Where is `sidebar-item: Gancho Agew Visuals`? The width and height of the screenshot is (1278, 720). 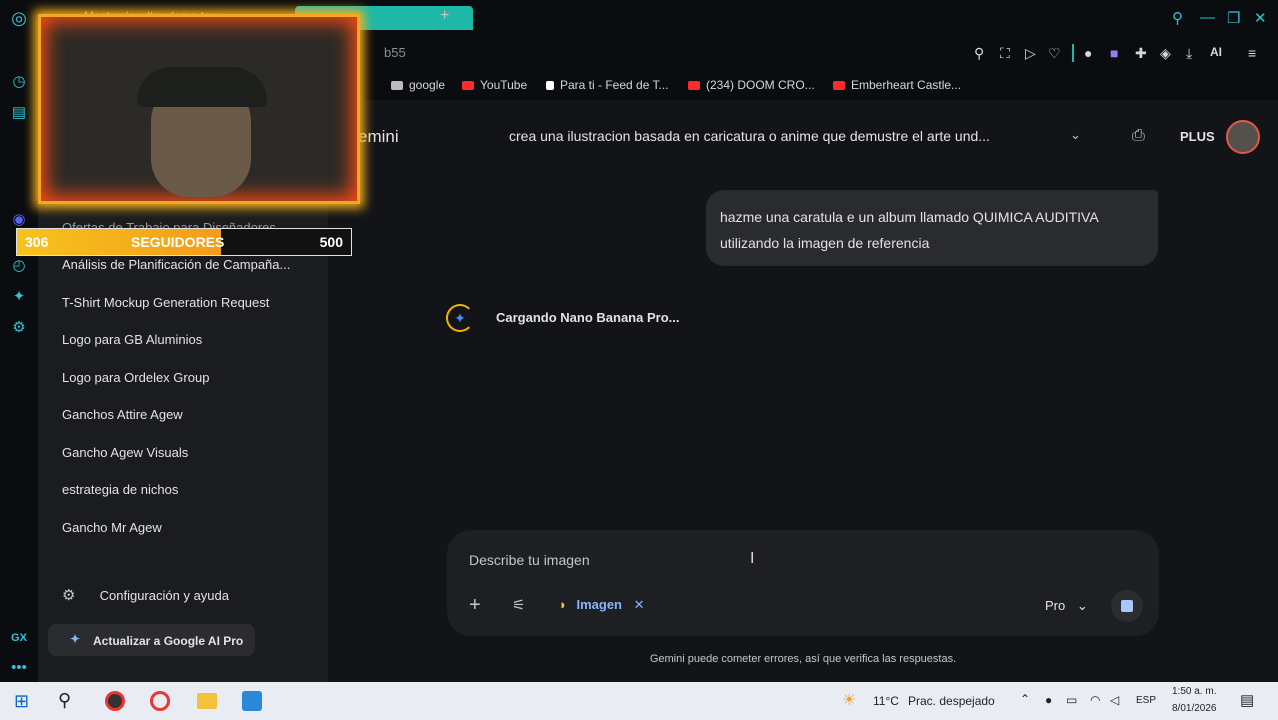
sidebar-item: Gancho Agew Visuals is located at coordinates (125, 452).